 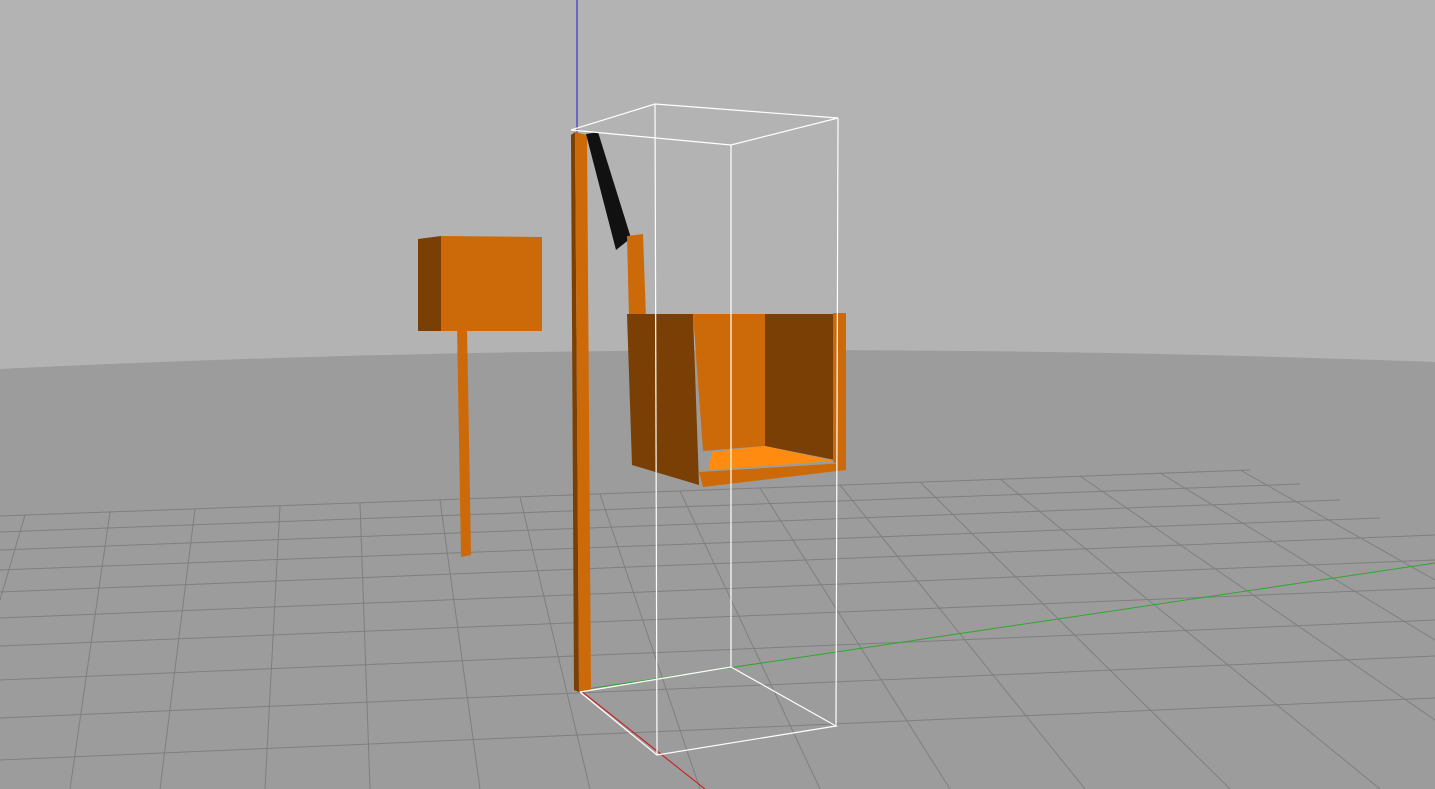 I want to click on sign-panel-side, so click(x=429, y=283).